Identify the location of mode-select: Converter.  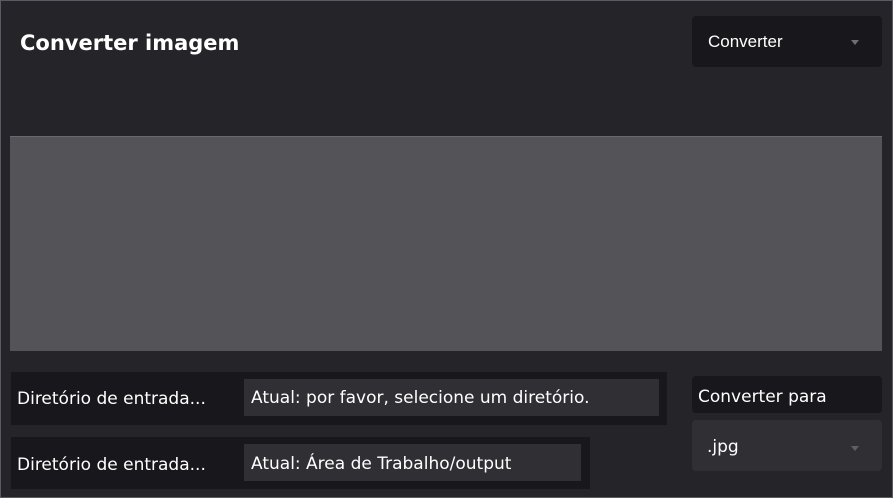
(787, 41).